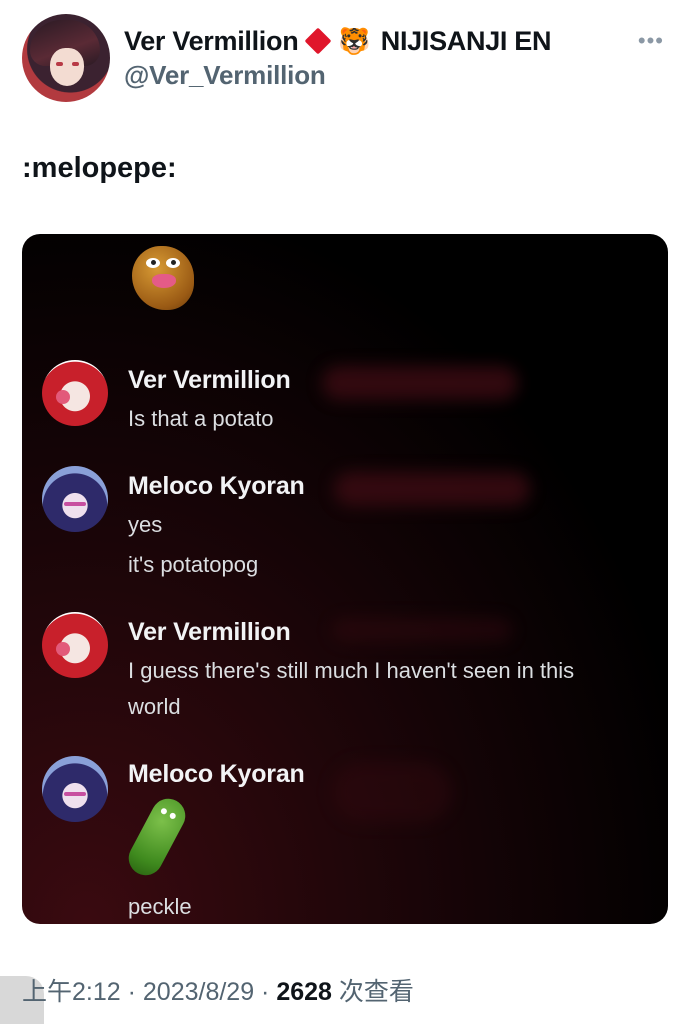  Describe the element at coordinates (201, 418) in the screenshot. I see `message-text: Is that a potato` at that location.